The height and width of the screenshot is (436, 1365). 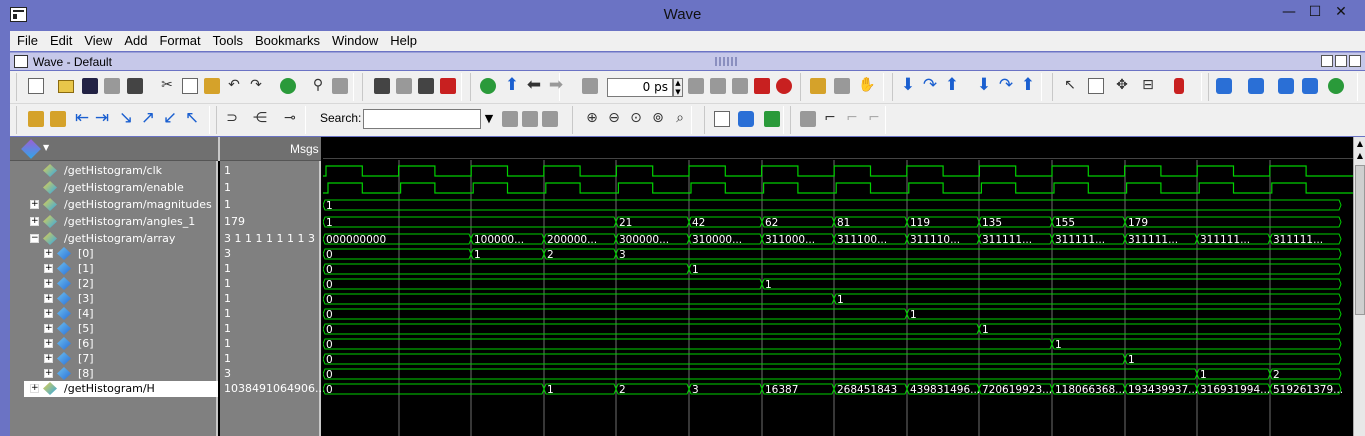 What do you see at coordinates (866, 86) in the screenshot?
I see `hand-icon: ✋` at bounding box center [866, 86].